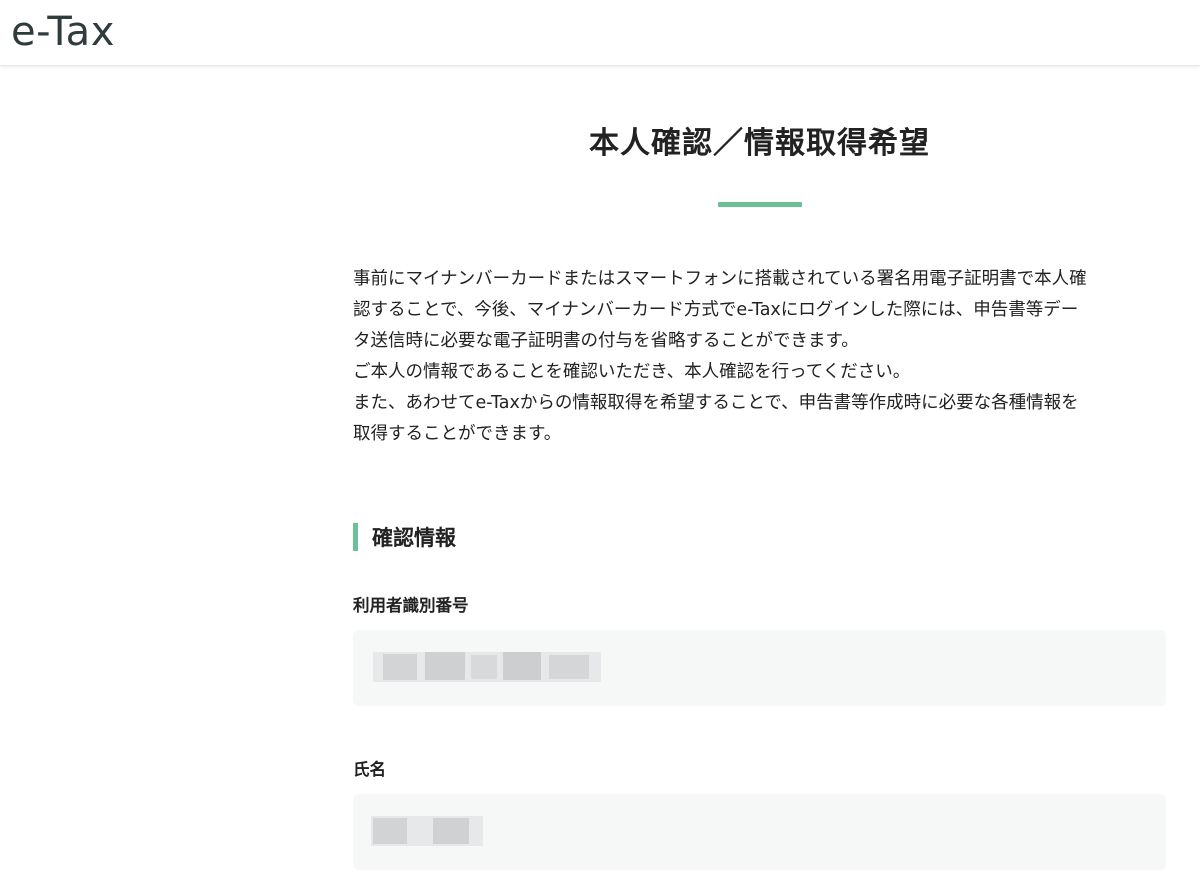 The image size is (1200, 894). What do you see at coordinates (759, 668) in the screenshot?
I see `user-id-field` at bounding box center [759, 668].